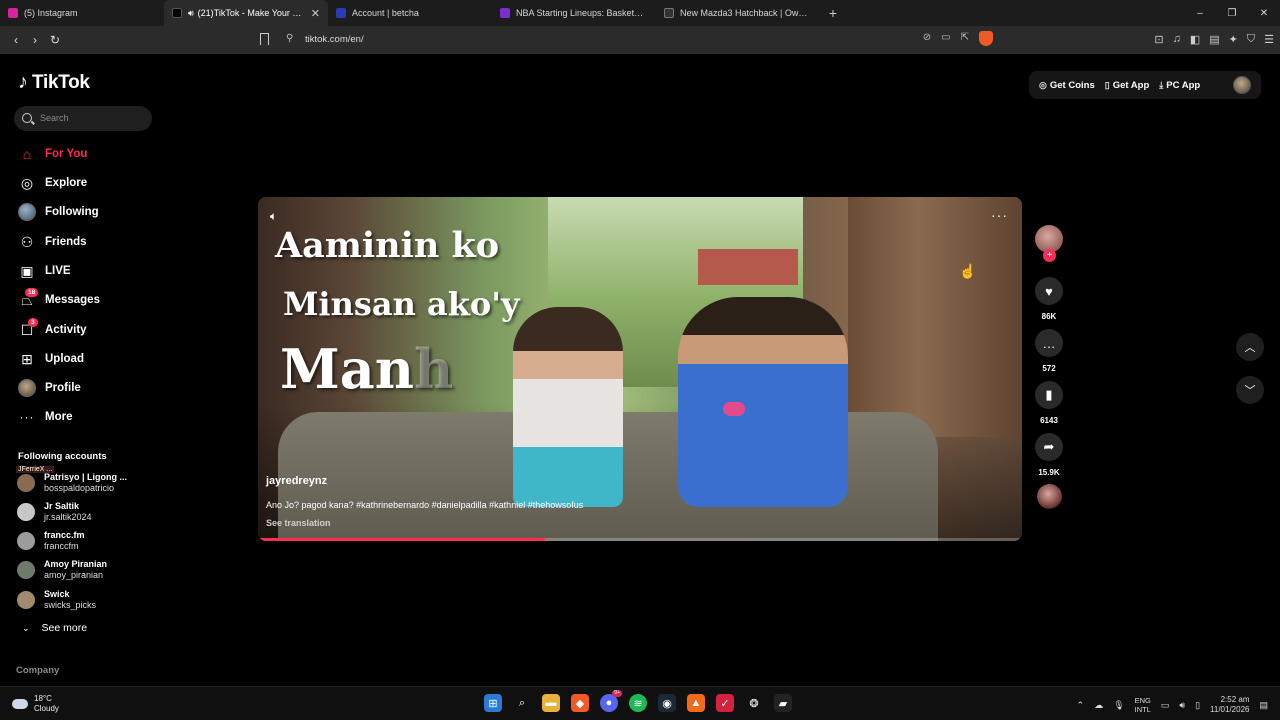  I want to click on battery-icon: ▯, so click(1197, 705).